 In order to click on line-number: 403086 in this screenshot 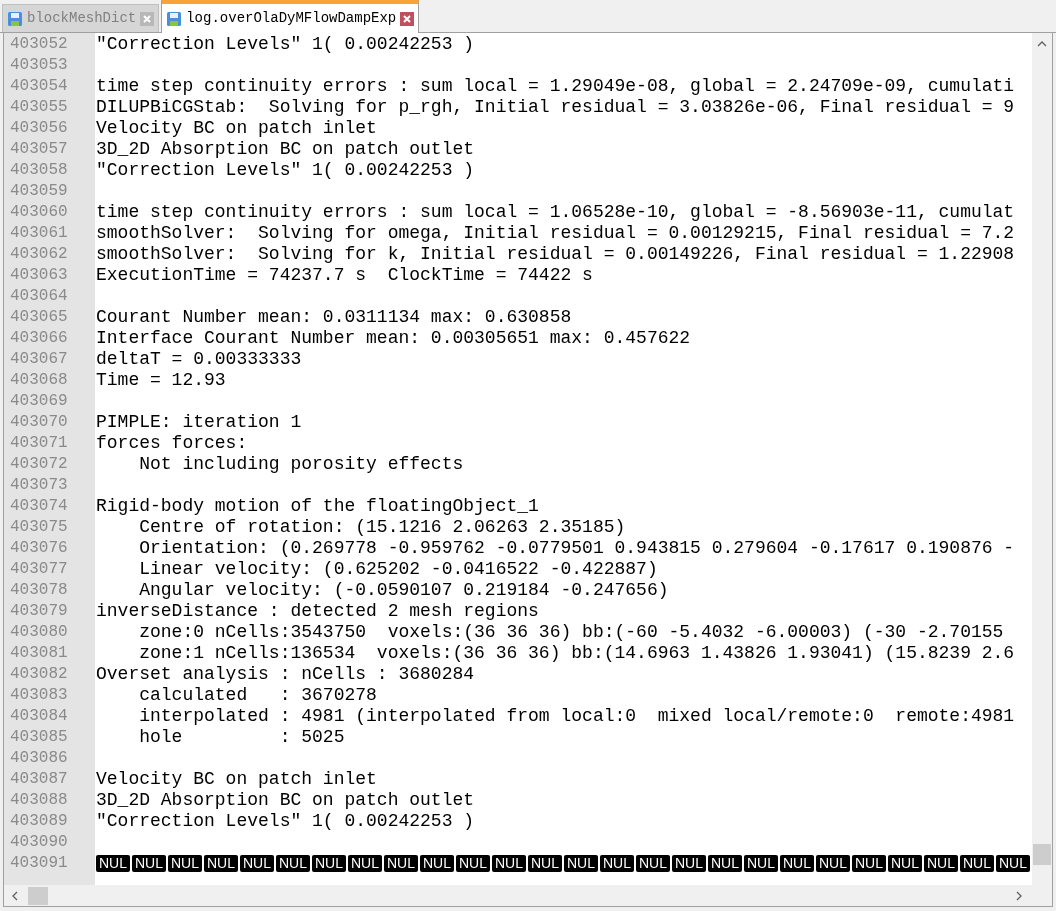, I will do `click(39, 758)`.